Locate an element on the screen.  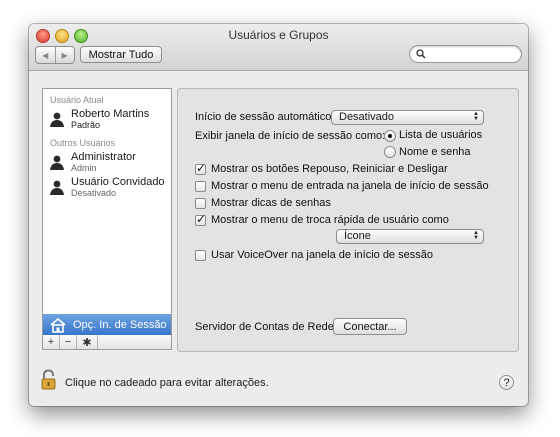
lock-icon is located at coordinates (50, 380).